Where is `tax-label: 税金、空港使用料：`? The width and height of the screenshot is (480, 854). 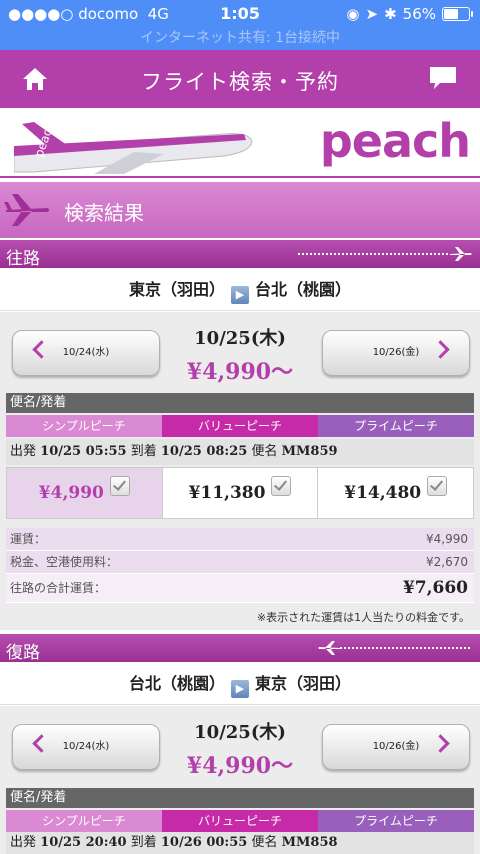 tax-label: 税金、空港使用料： is located at coordinates (64, 562).